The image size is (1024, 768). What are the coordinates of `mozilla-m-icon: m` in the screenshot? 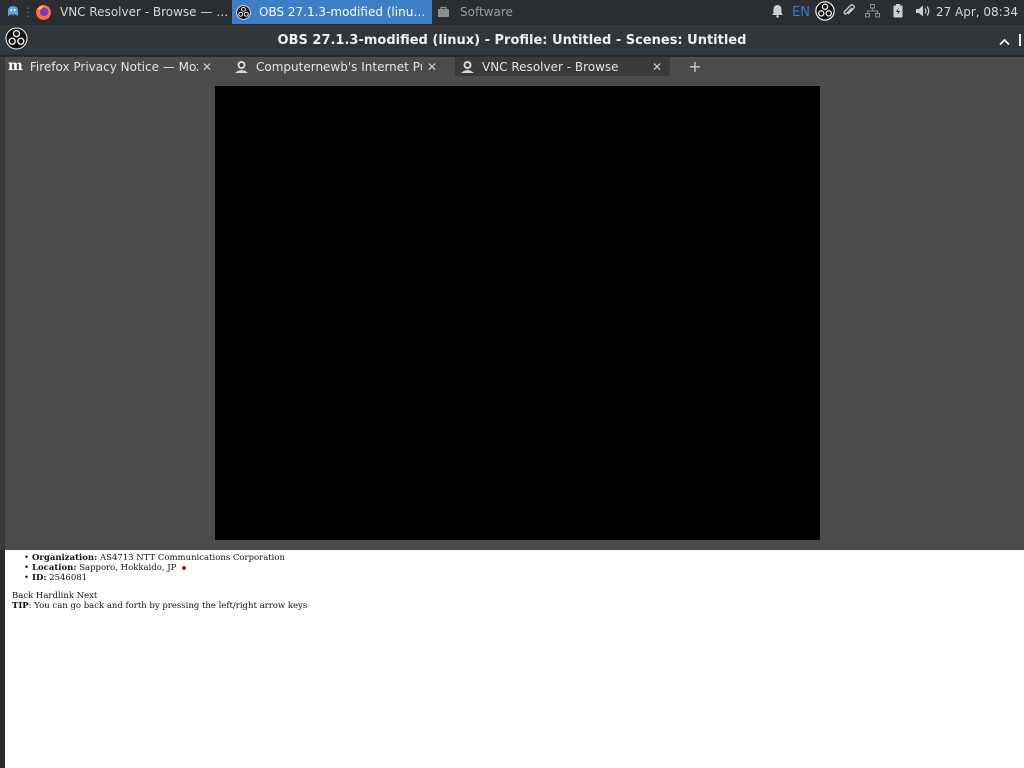 It's located at (15, 66).